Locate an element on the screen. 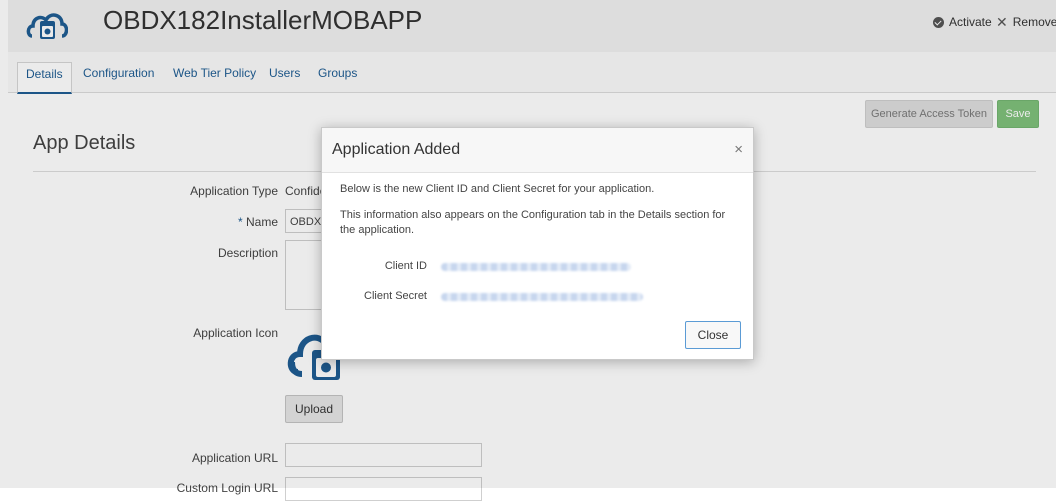 The image size is (1056, 501). dialog-close-icon: × is located at coordinates (738, 149).